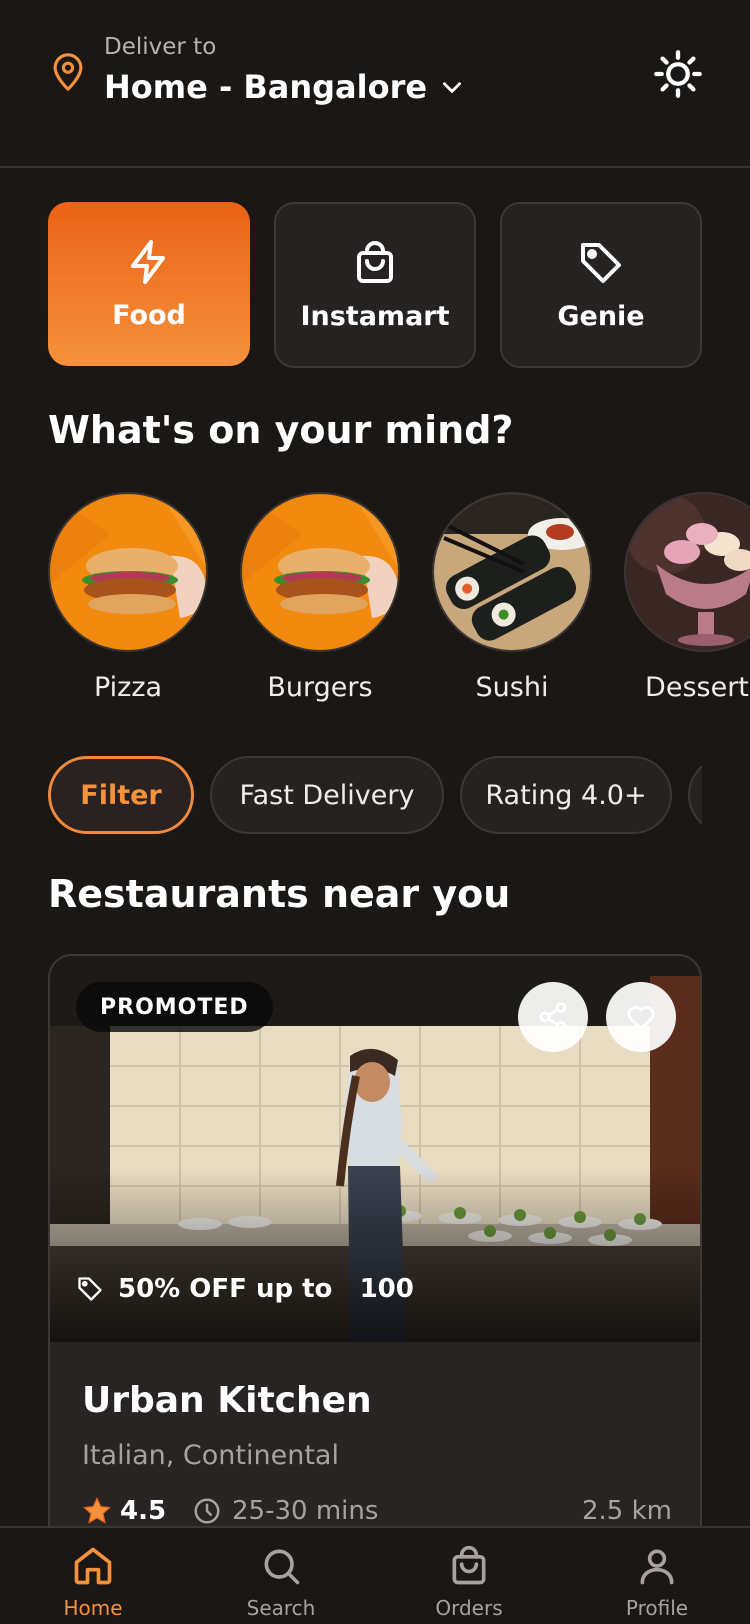  Describe the element at coordinates (375, 316) in the screenshot. I see `category-label: Instamart` at that location.